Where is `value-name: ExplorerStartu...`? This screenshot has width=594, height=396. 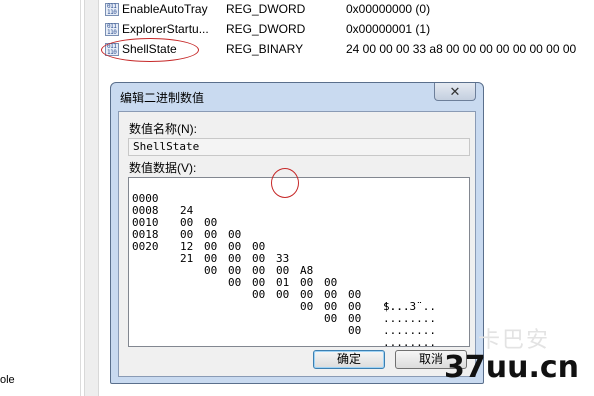
value-name: ExplorerStartu... is located at coordinates (165, 29).